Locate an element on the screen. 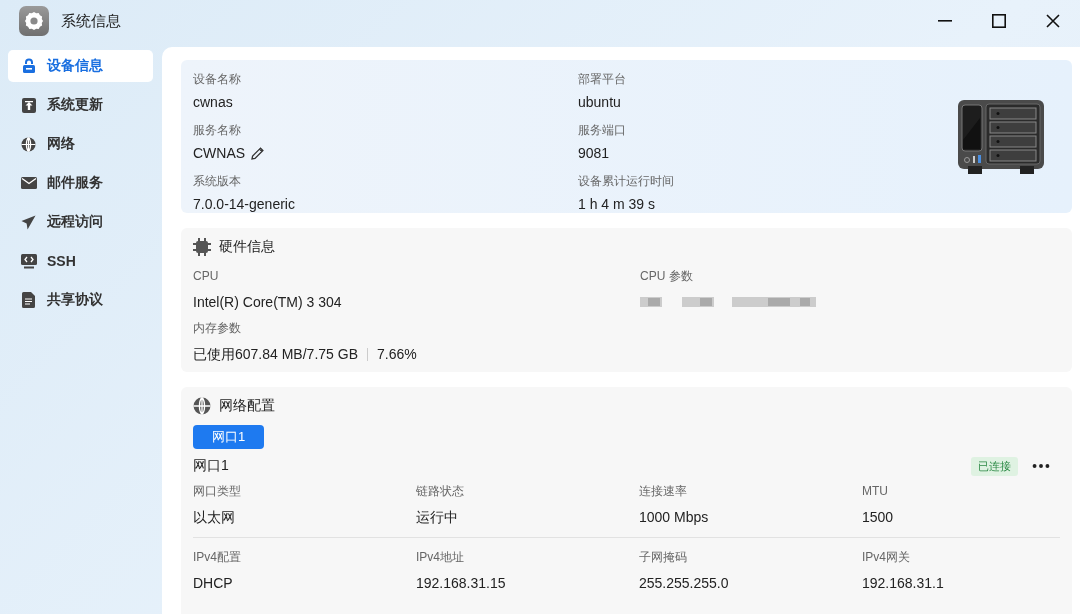 Image resolution: width=1080 pixels, height=614 pixels. field-value: 以太网 is located at coordinates (214, 517).